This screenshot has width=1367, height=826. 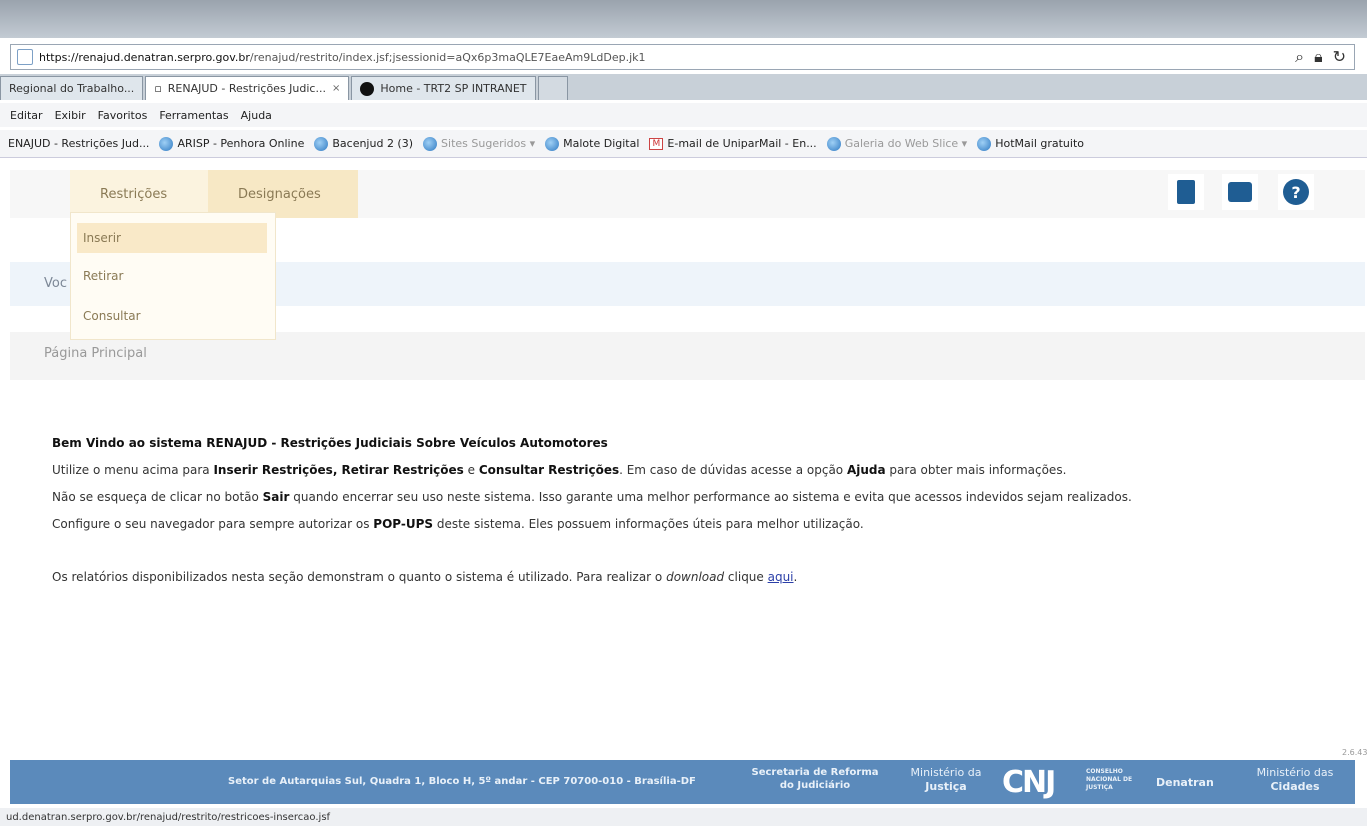 What do you see at coordinates (656, 143) in the screenshot?
I see `mail-icon: M` at bounding box center [656, 143].